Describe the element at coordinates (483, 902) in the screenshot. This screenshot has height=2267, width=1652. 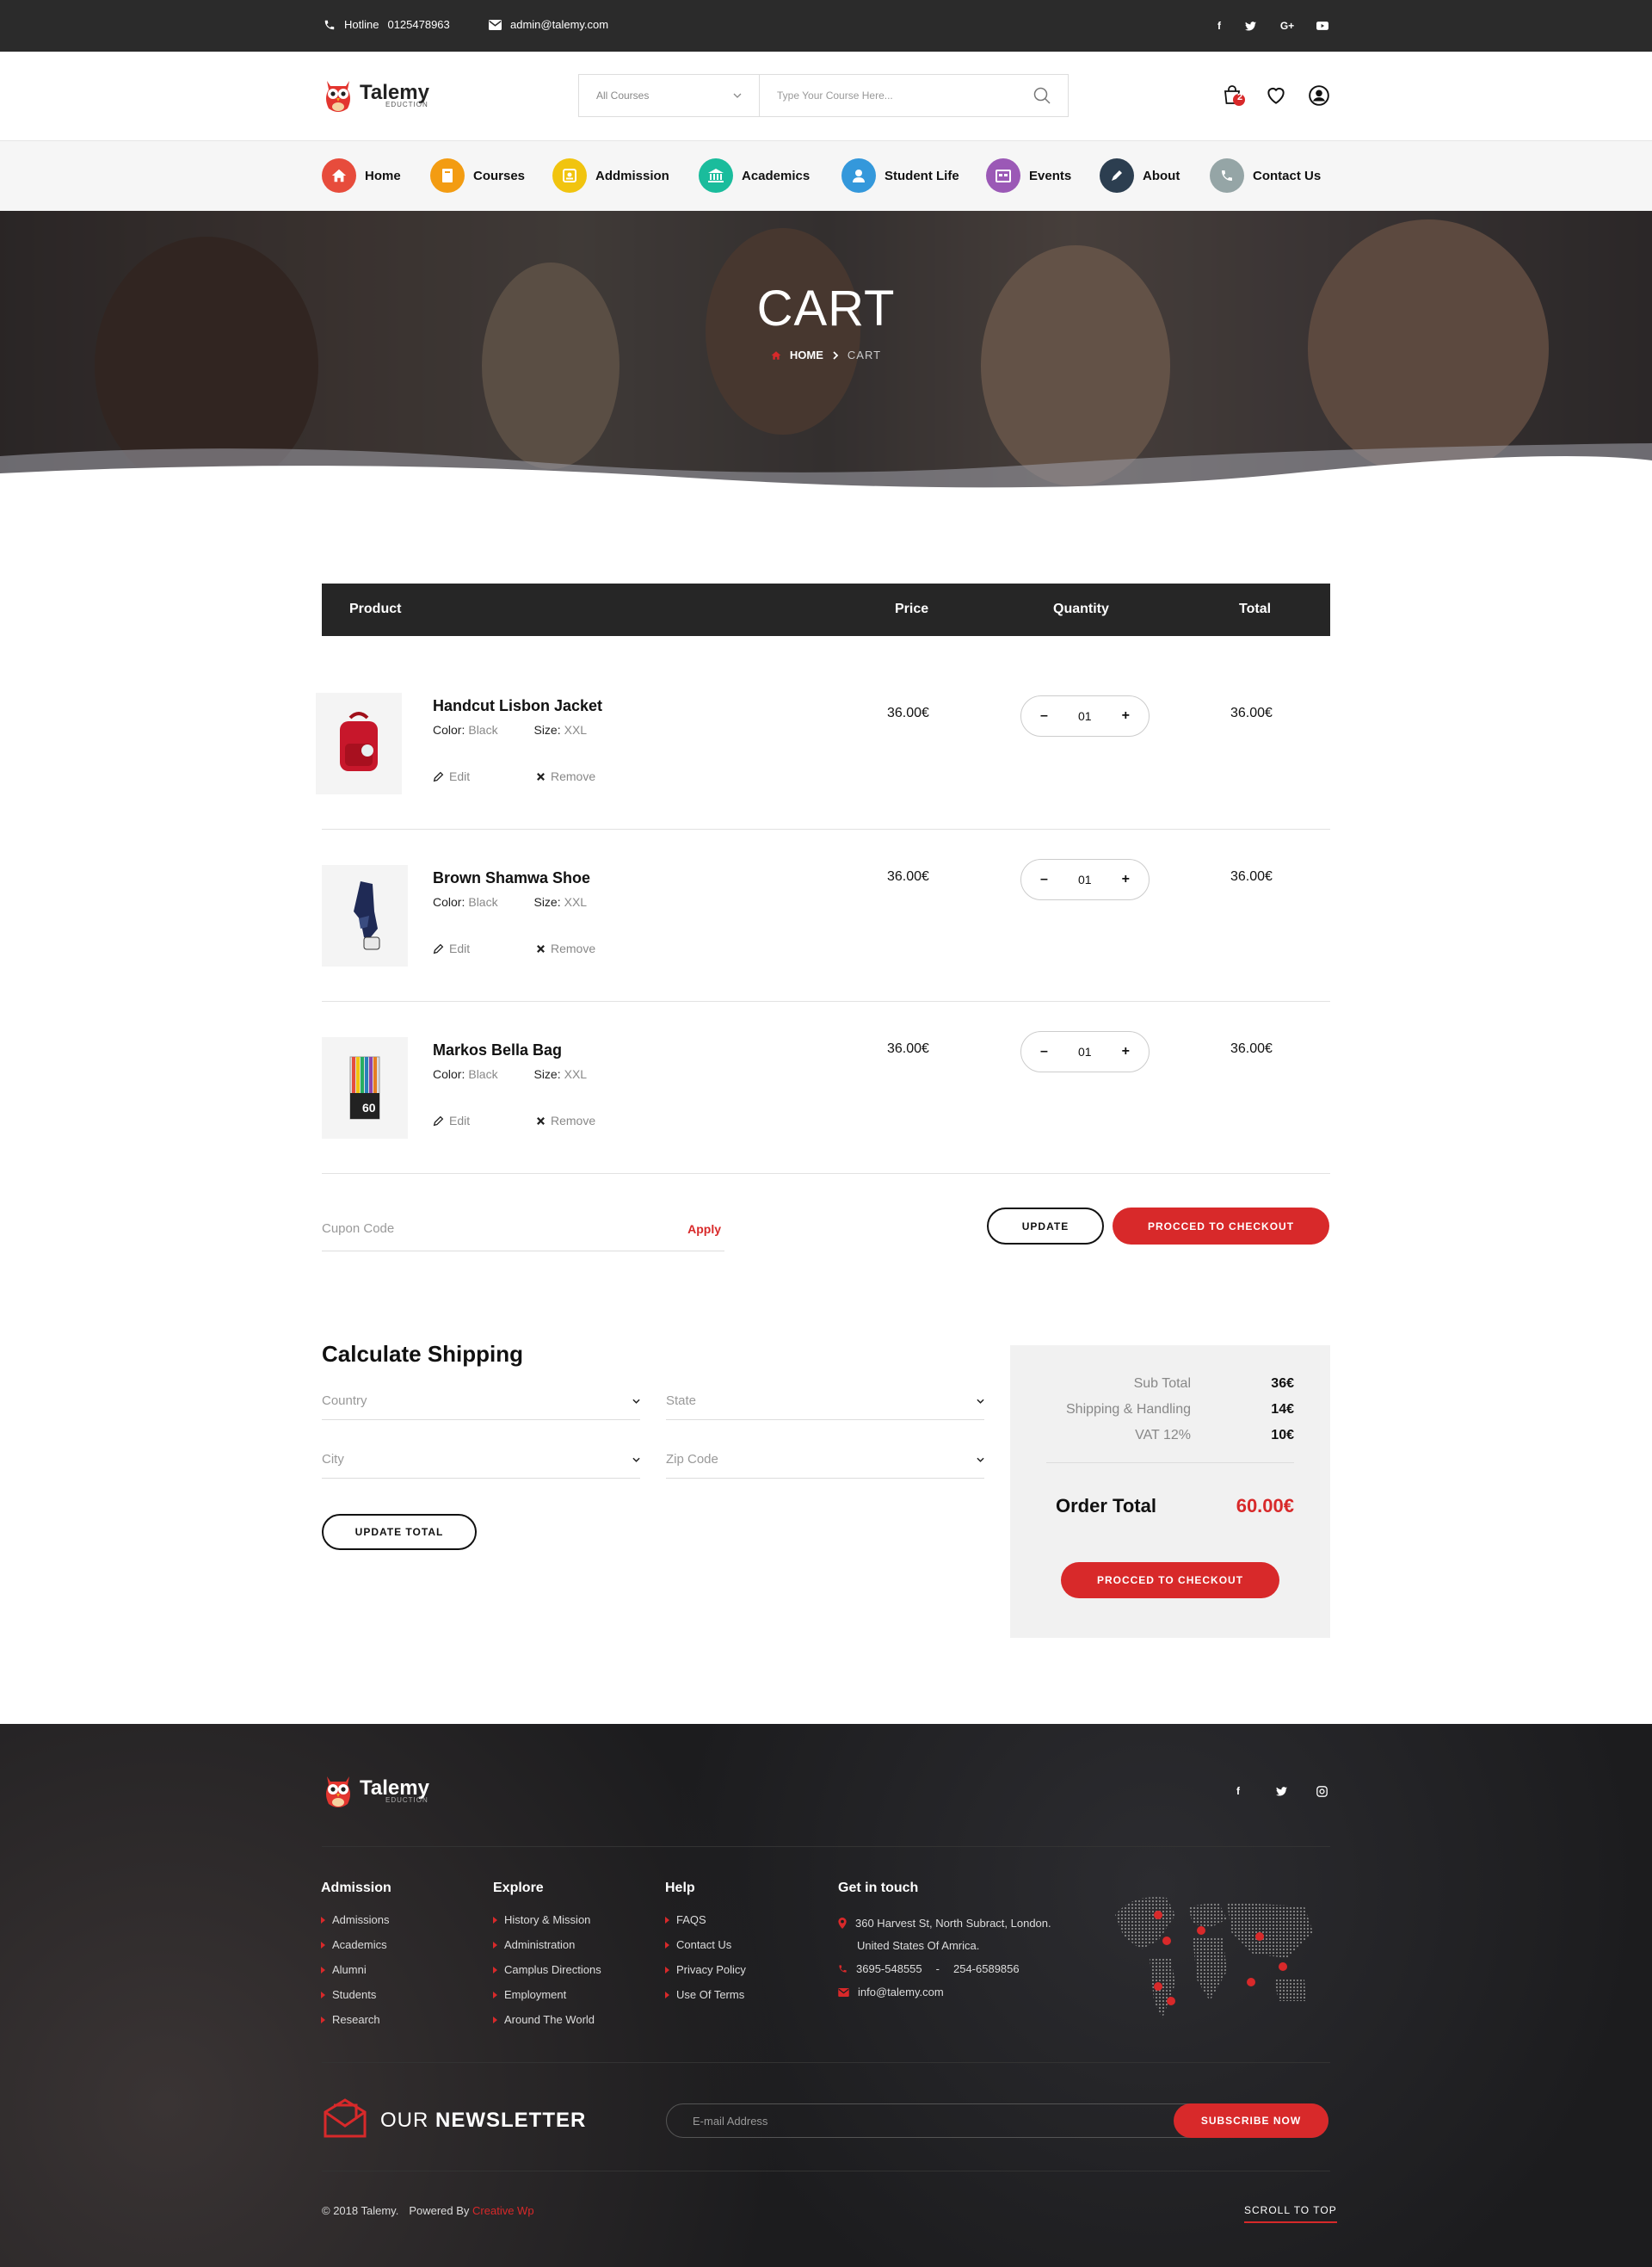
I see `color-value: Black` at that location.